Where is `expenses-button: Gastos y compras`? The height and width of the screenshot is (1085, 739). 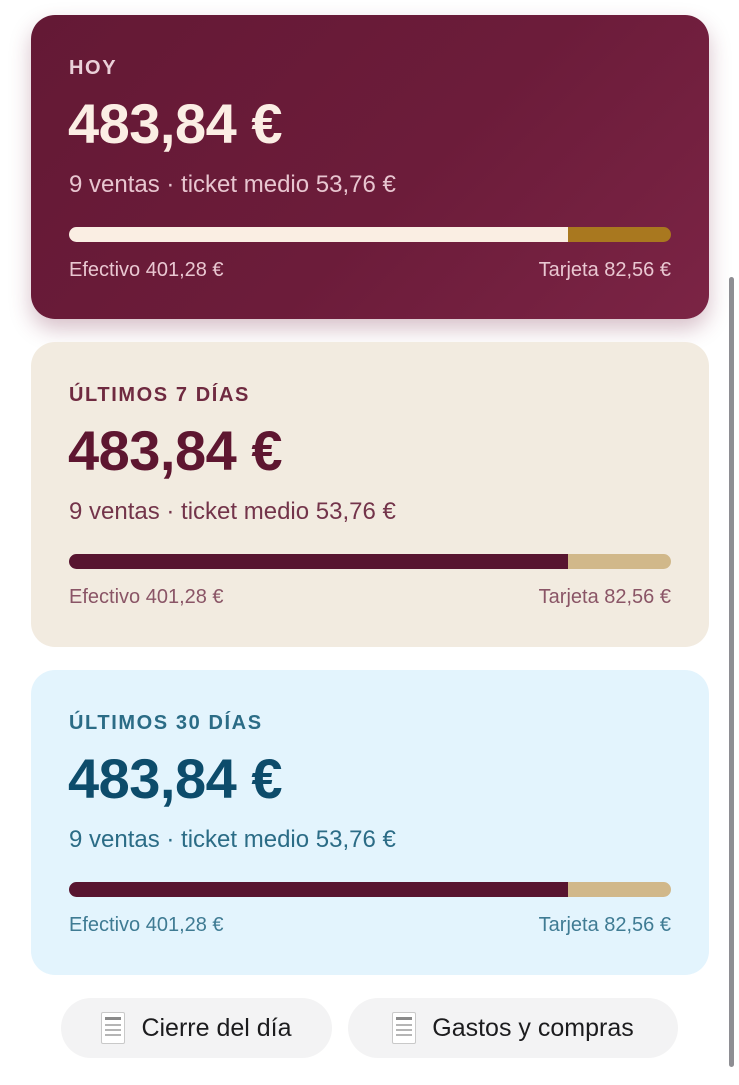
expenses-button: Gastos y compras is located at coordinates (513, 1028).